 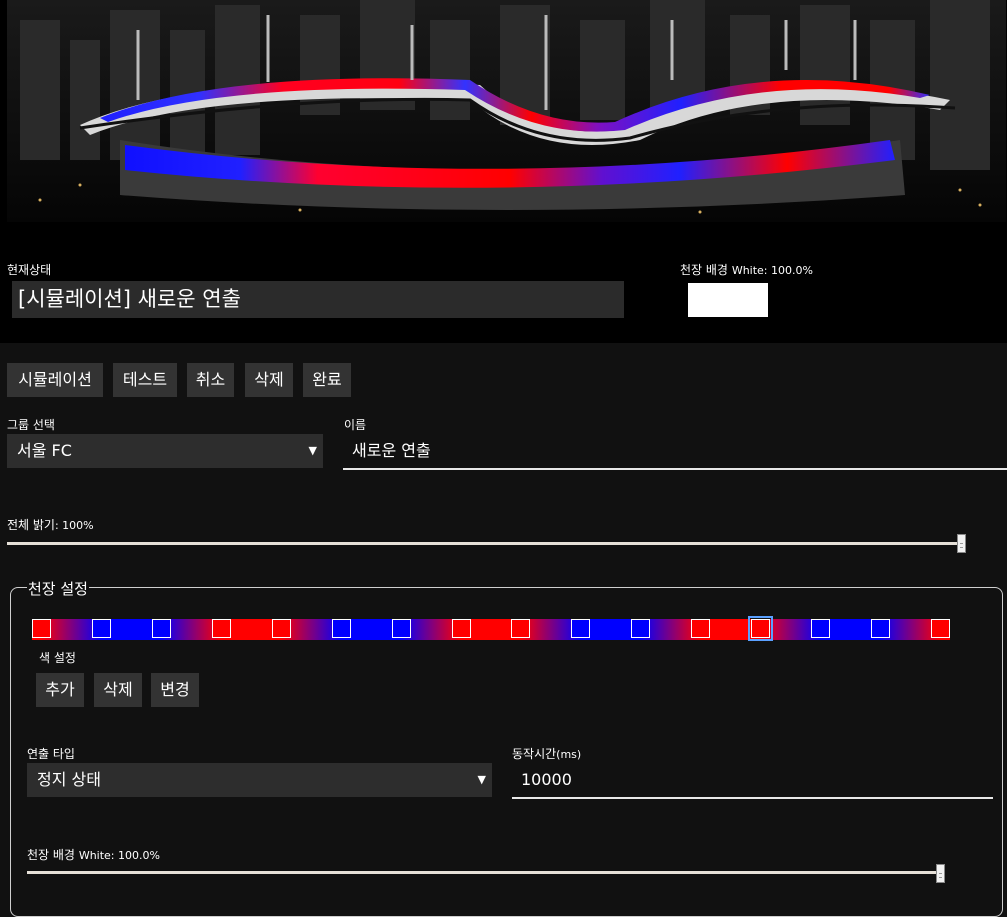 What do you see at coordinates (486, 872) in the screenshot?
I see `ceiling-bg-slider-track` at bounding box center [486, 872].